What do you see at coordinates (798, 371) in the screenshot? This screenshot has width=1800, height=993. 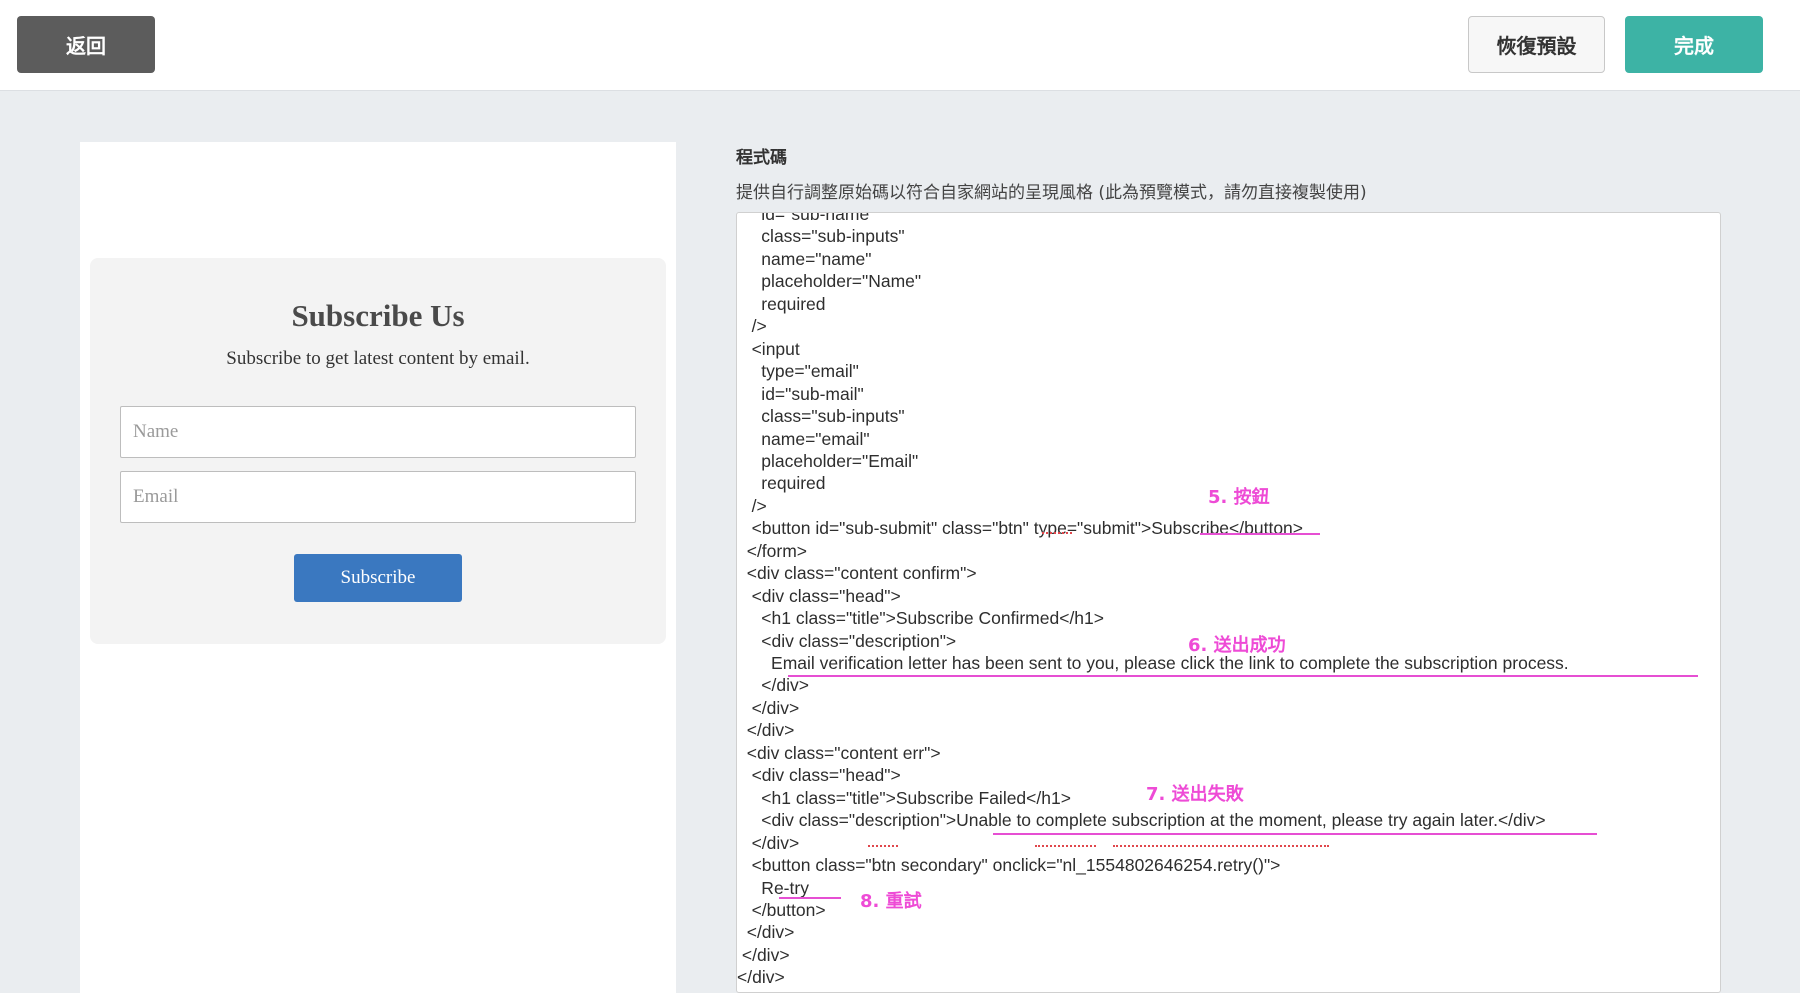 I see `code-line: type="email"` at bounding box center [798, 371].